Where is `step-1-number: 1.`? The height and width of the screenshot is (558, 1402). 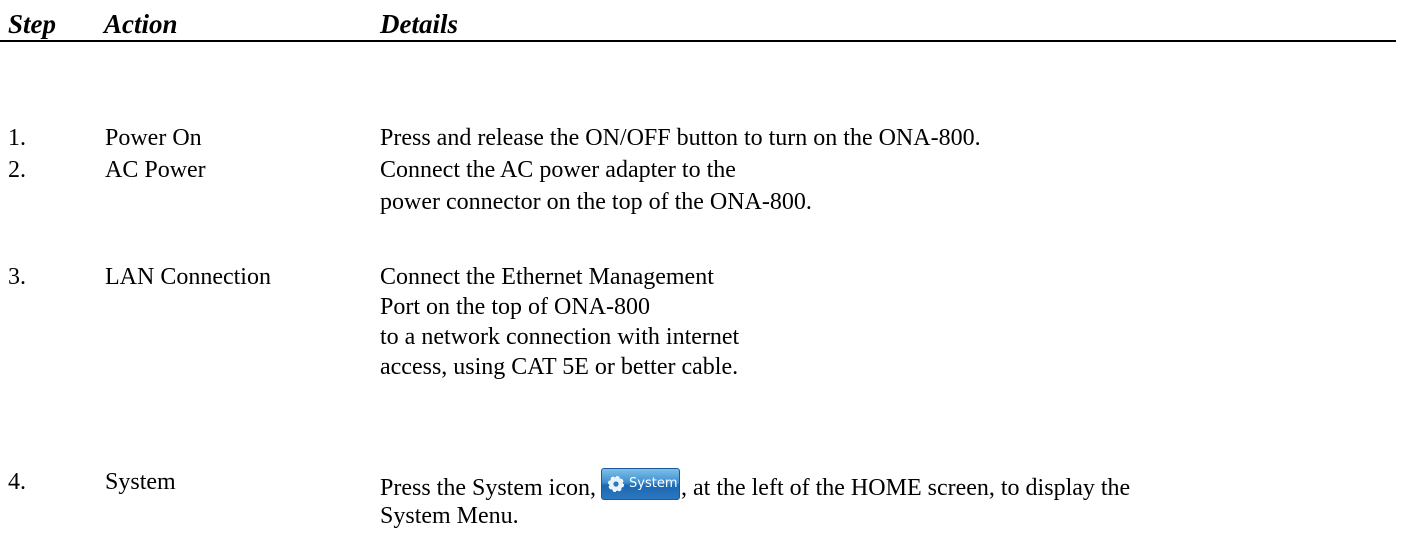
step-1-number: 1. is located at coordinates (17, 138).